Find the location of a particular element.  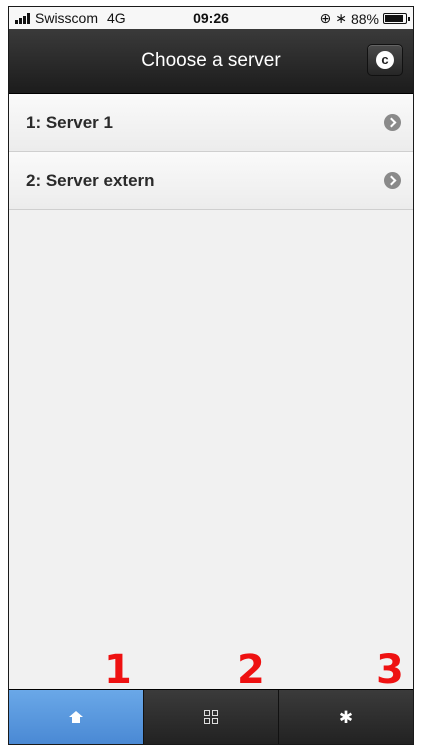

refresh-icon: c is located at coordinates (385, 60).